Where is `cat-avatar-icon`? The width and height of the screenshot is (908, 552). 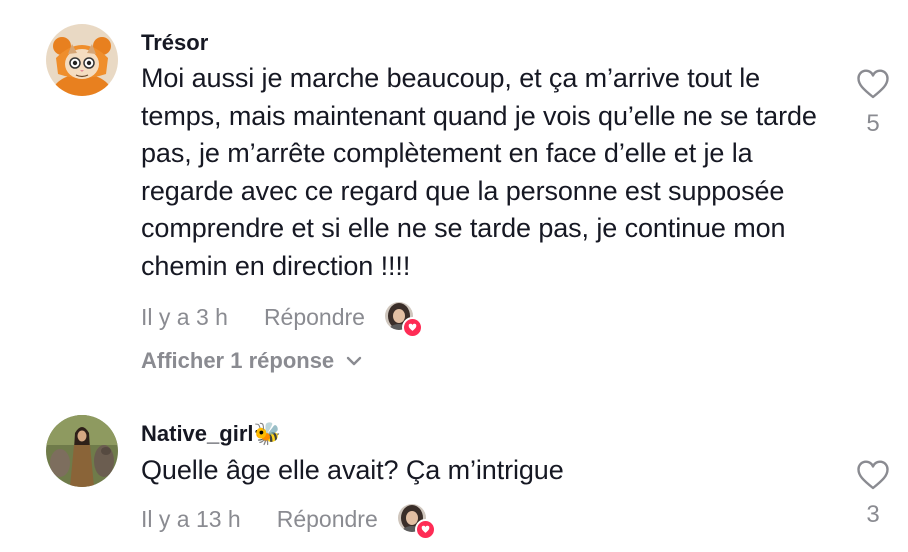 cat-avatar-icon is located at coordinates (82, 60).